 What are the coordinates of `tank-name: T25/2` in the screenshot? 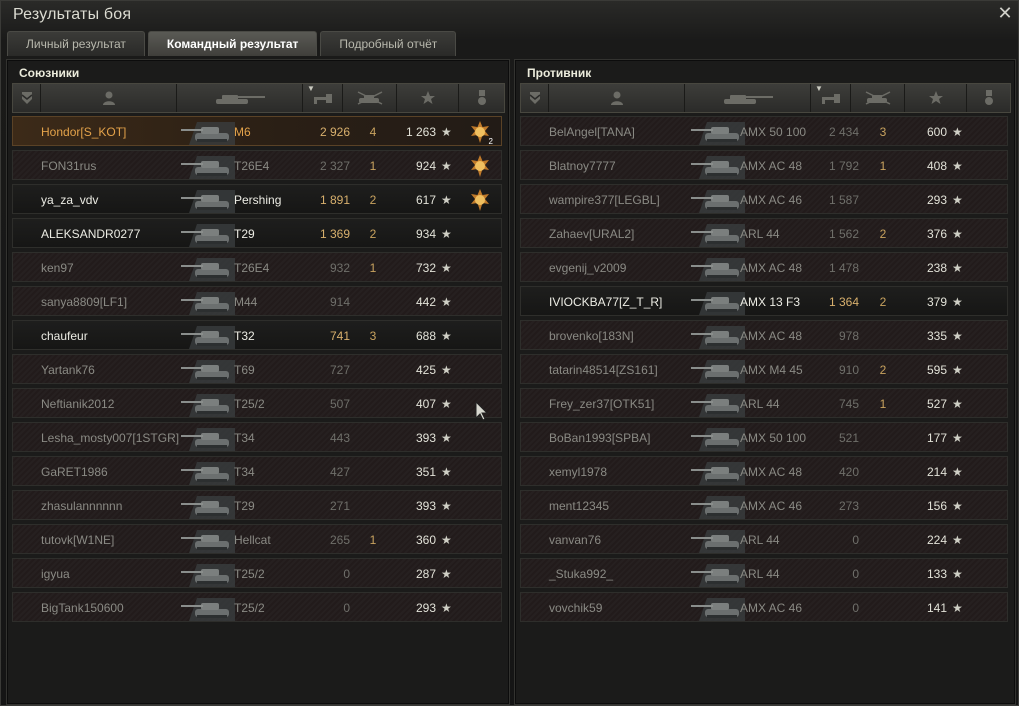 It's located at (249, 574).